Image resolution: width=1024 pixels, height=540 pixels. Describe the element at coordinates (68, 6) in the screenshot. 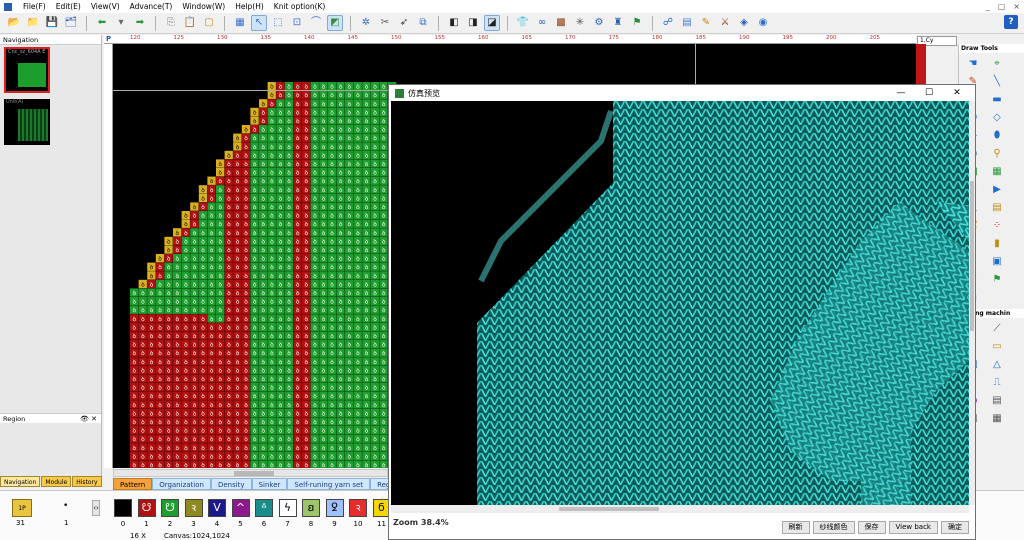

I see `menu-edit: Edit(E)` at that location.